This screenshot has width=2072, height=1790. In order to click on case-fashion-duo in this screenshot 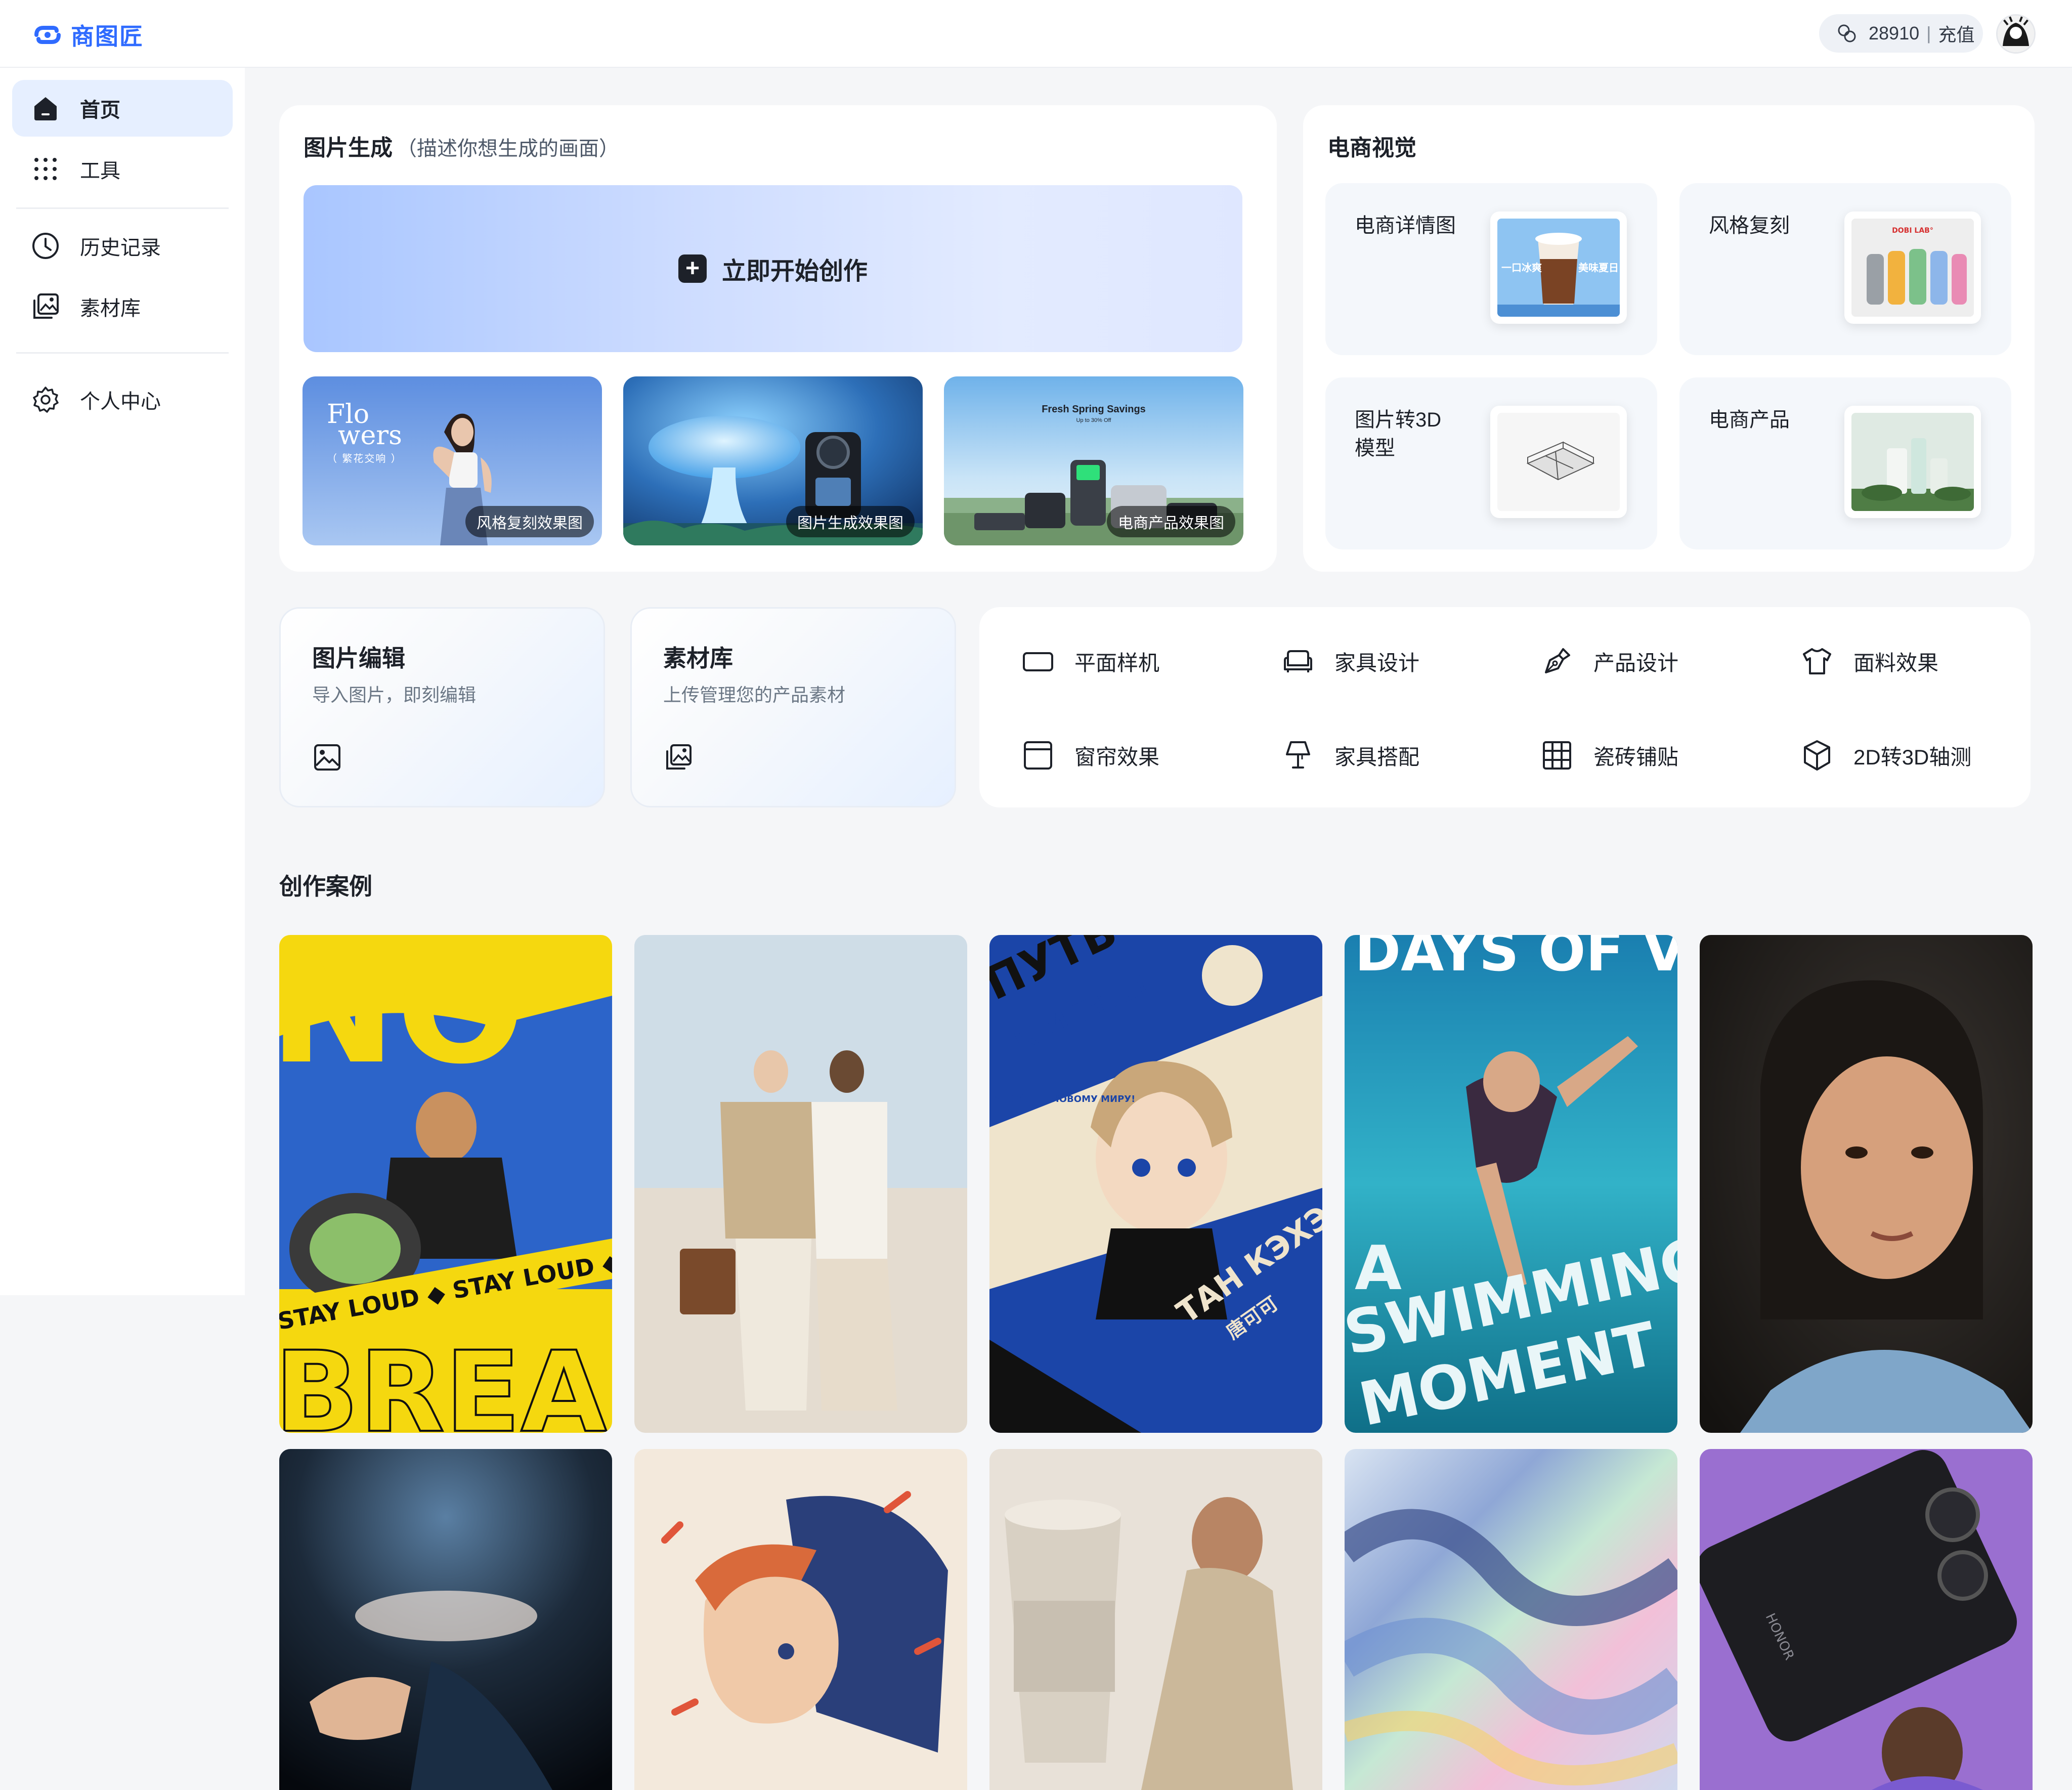, I will do `click(800, 1184)`.